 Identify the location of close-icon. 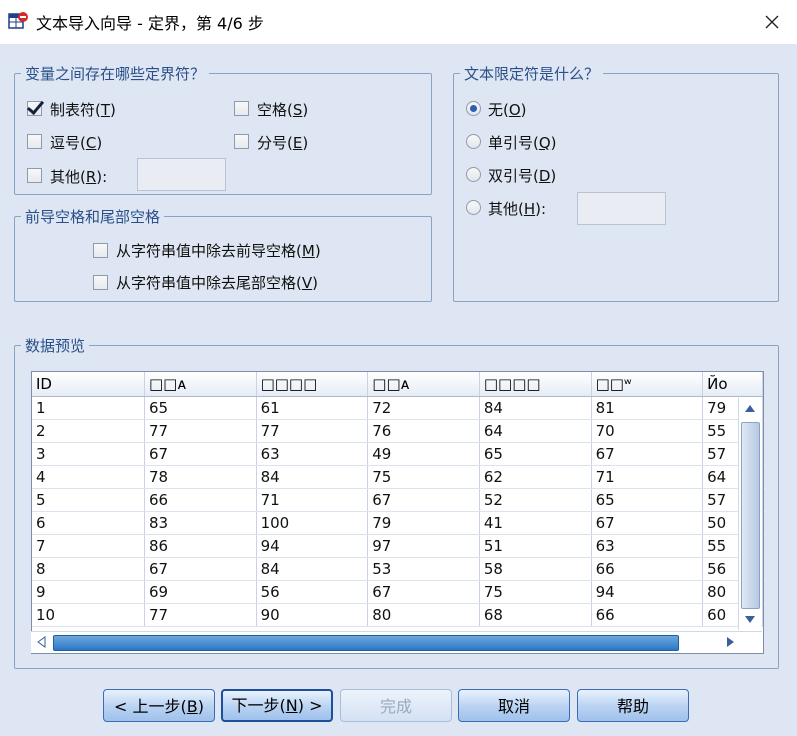
(772, 22).